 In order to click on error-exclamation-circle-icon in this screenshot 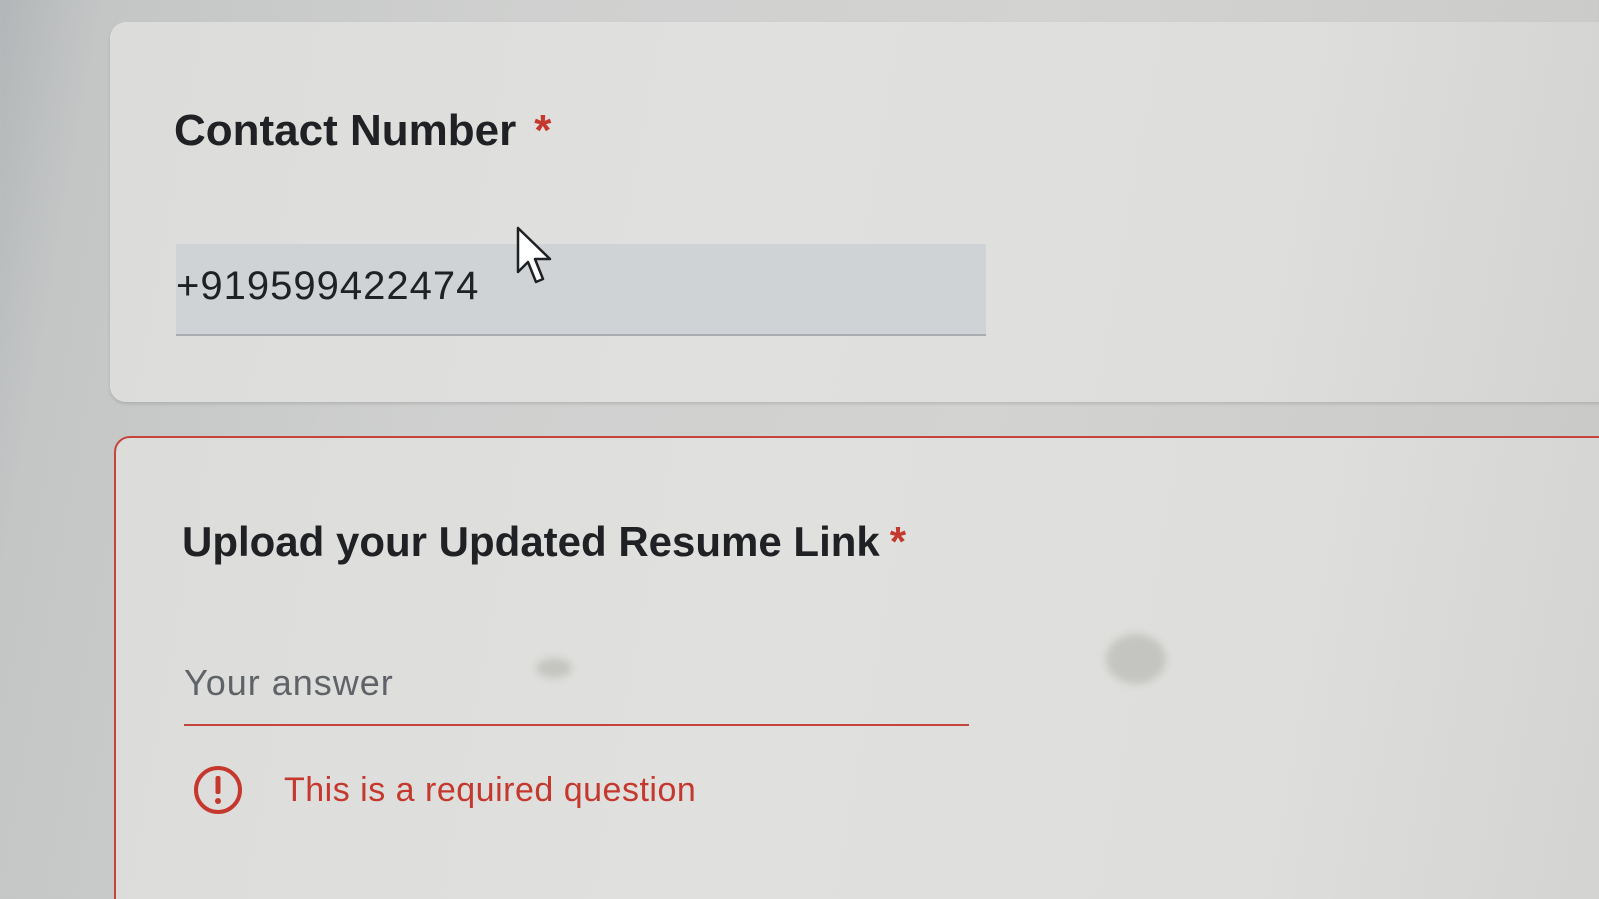, I will do `click(218, 790)`.